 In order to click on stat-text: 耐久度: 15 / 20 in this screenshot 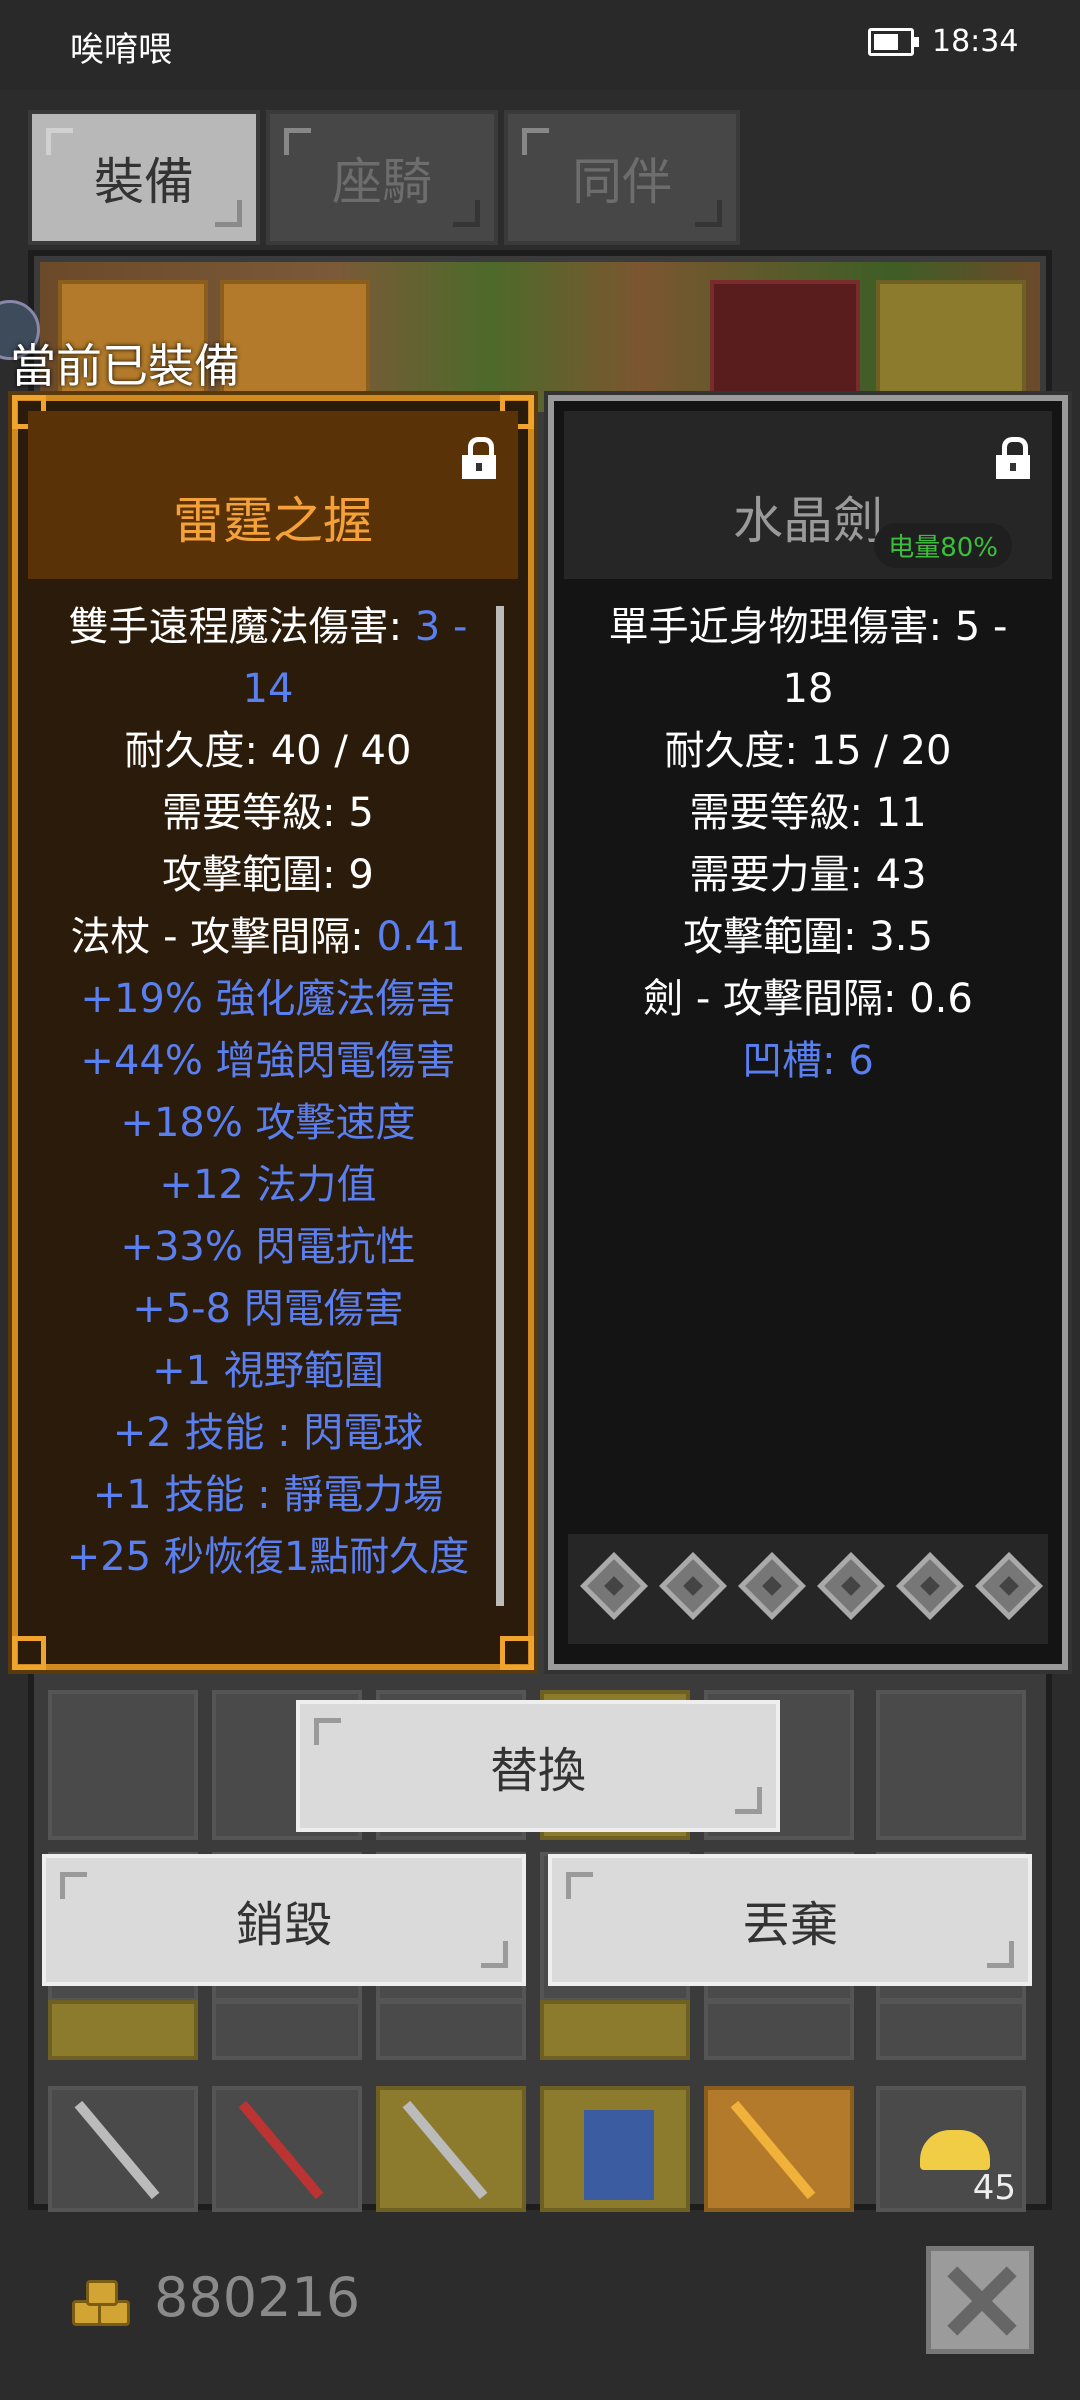, I will do `click(808, 751)`.